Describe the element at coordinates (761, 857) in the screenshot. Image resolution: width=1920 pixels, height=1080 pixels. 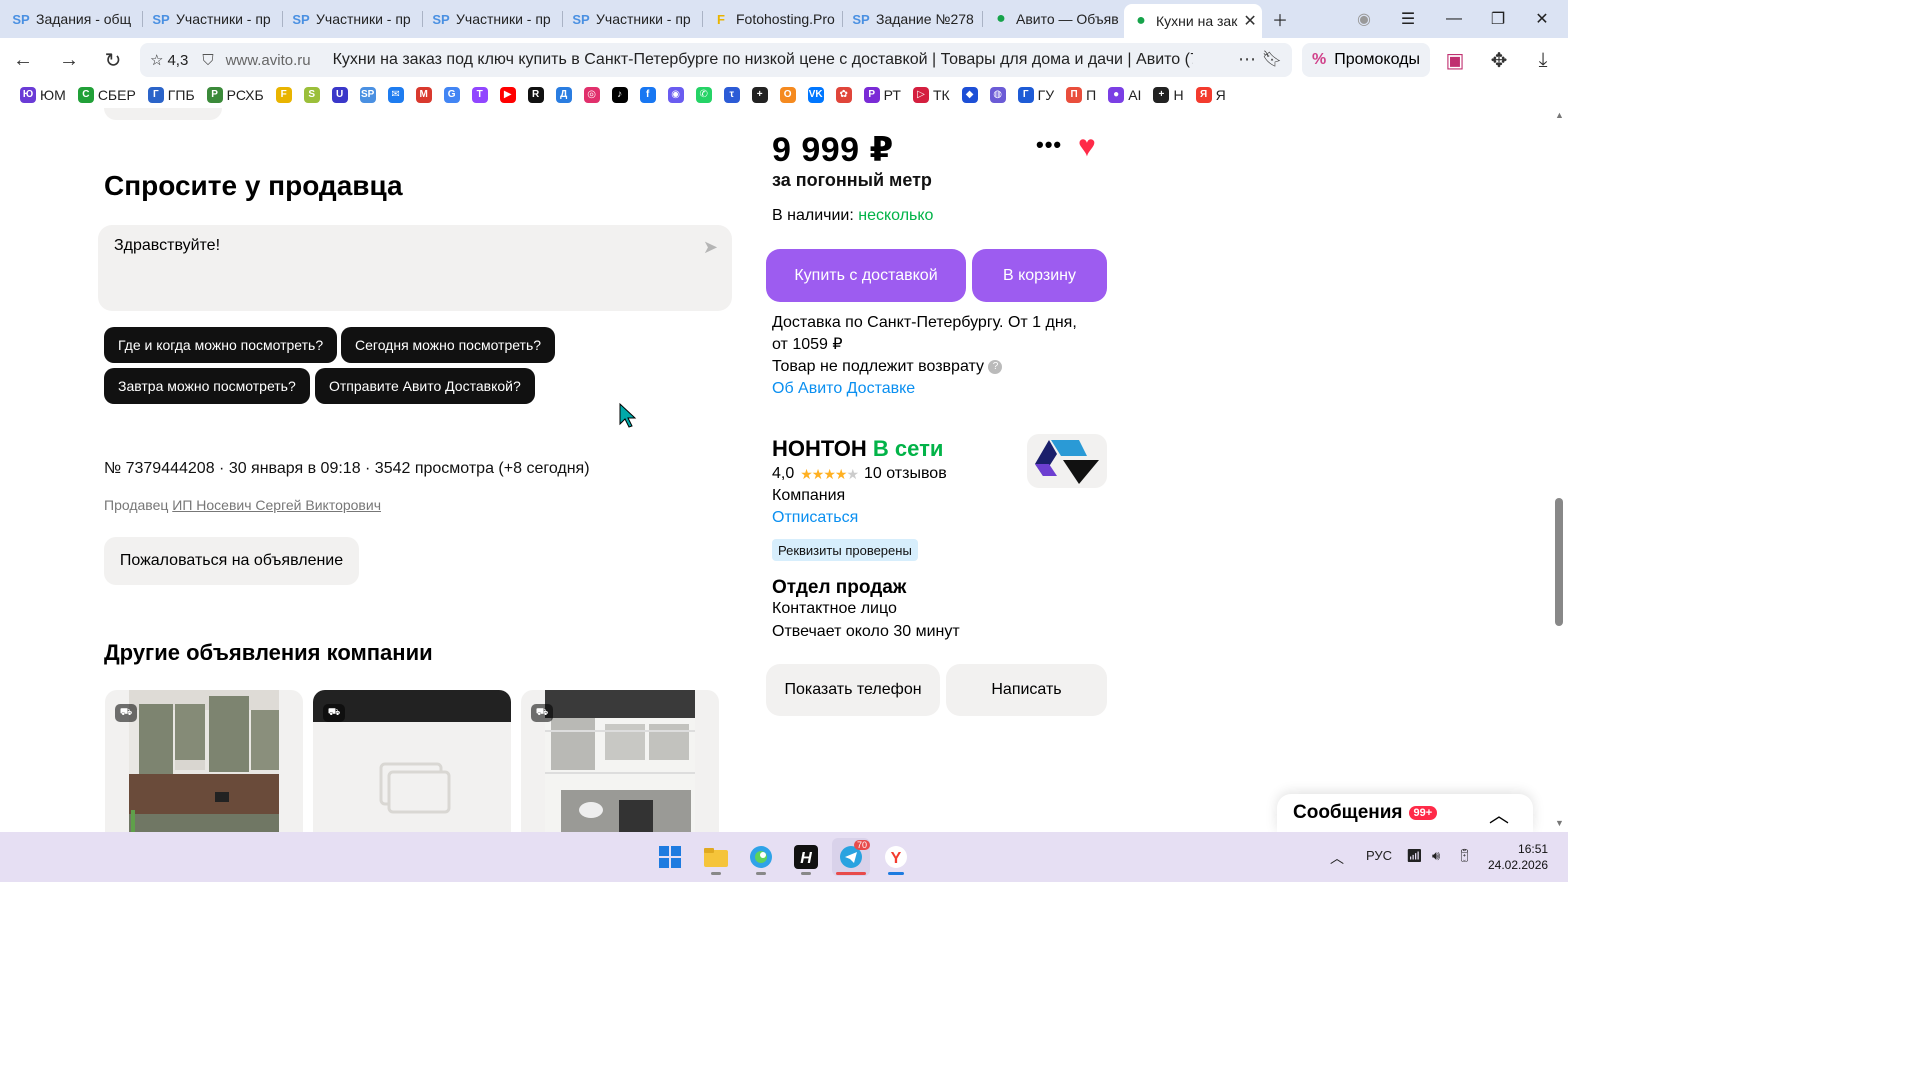
I see `browser-edge-icon` at that location.